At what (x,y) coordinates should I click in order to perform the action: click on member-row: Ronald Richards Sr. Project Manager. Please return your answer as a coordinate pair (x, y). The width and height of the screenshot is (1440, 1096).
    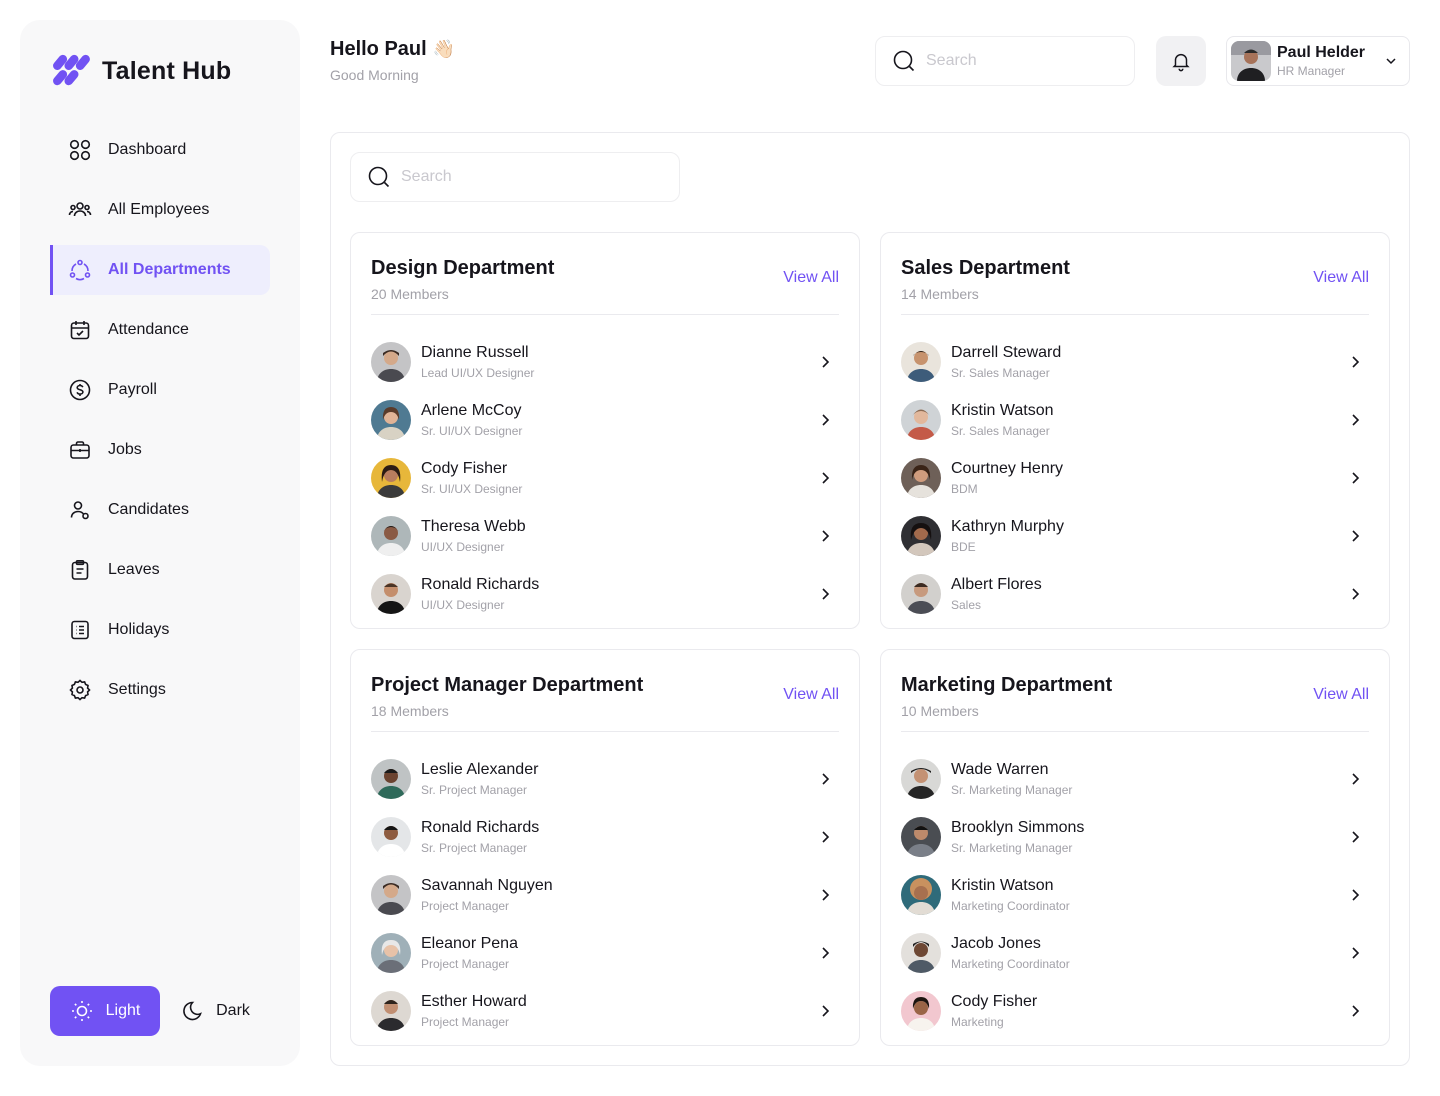
    Looking at the image, I should click on (605, 837).